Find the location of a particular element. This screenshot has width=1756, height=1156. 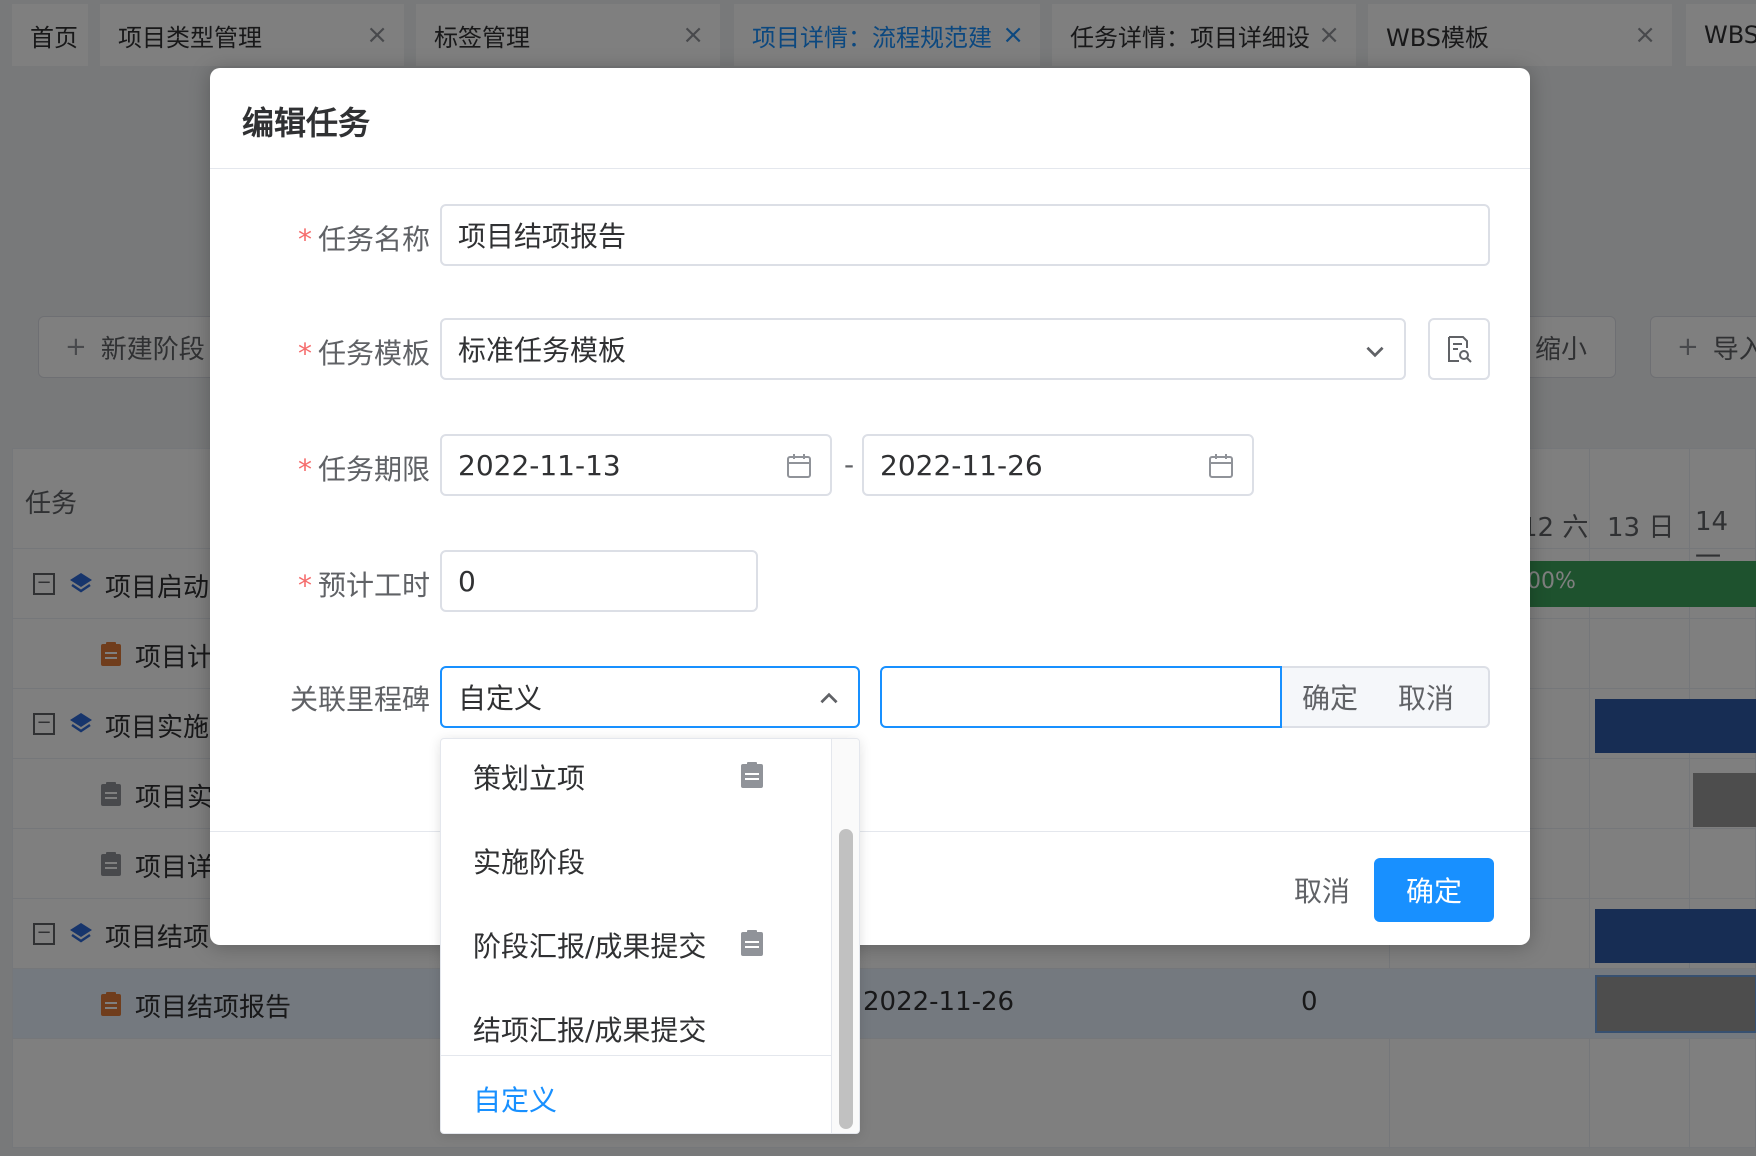

dropdown-option: 实施阶段 is located at coordinates (636, 861).